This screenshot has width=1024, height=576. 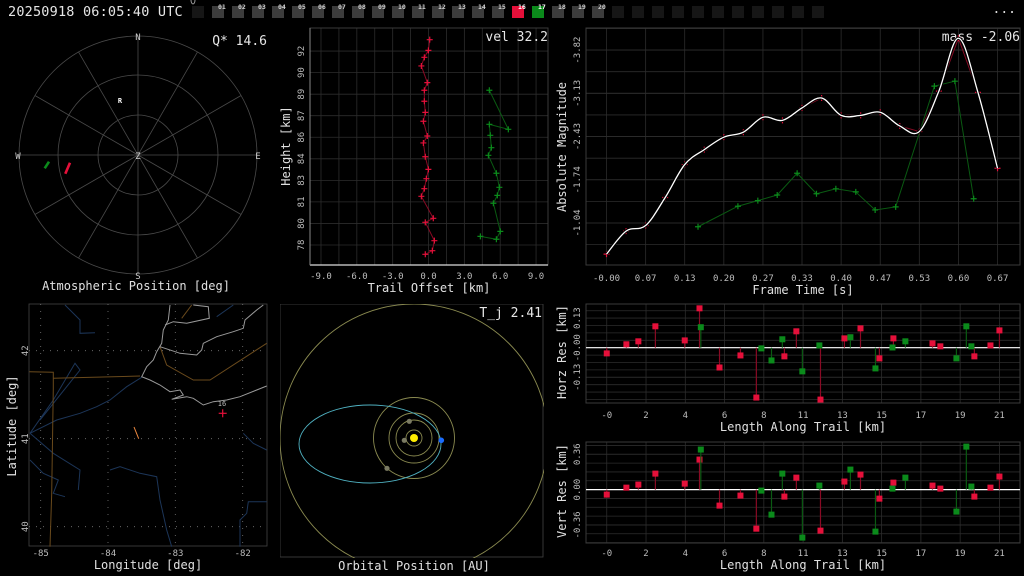 I want to click on north-label: N, so click(x=137, y=38).